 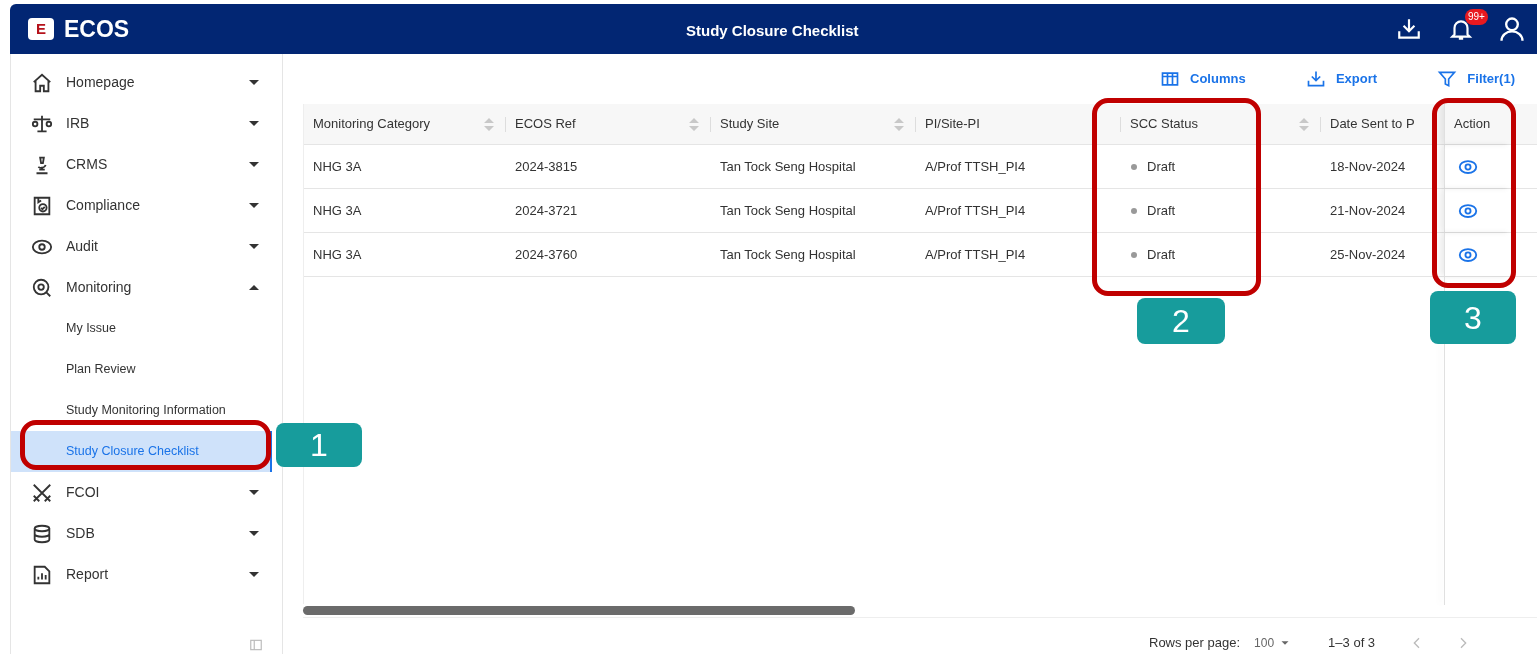 What do you see at coordinates (1170, 79) in the screenshot?
I see `columns-icon` at bounding box center [1170, 79].